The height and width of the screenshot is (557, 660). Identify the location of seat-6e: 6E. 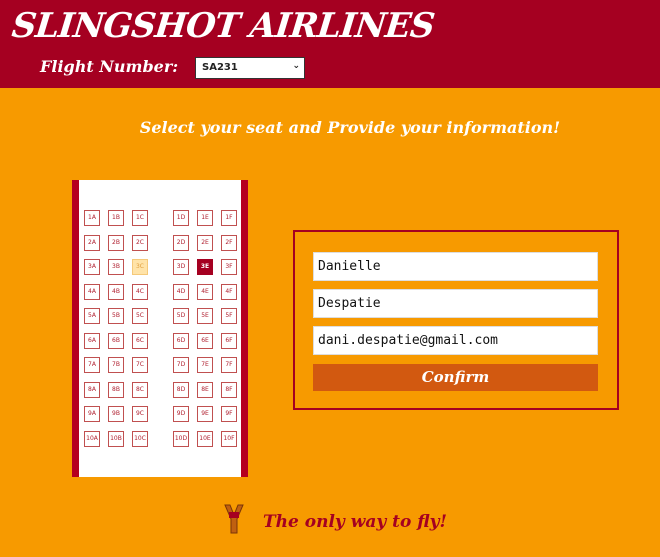
(205, 340).